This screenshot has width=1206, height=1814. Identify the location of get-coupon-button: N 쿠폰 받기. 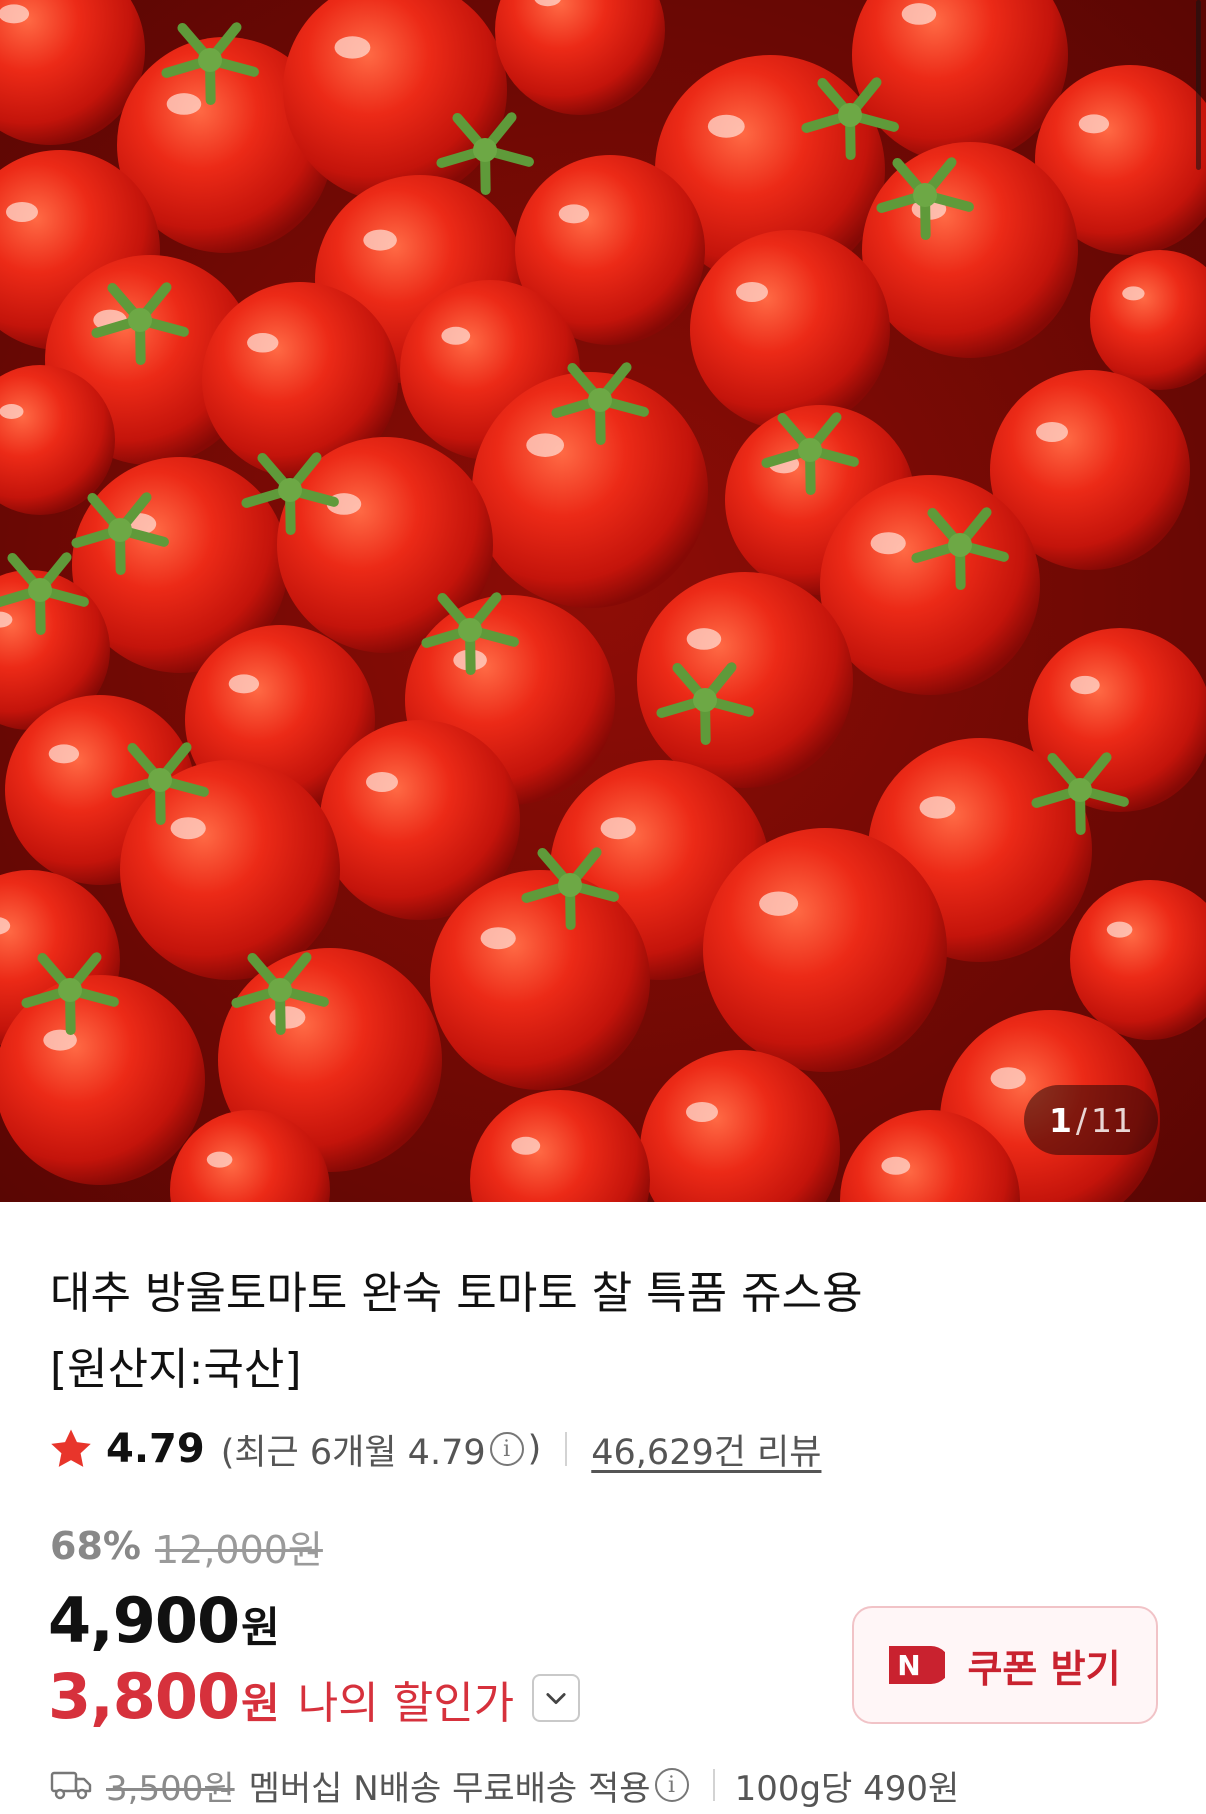
(1005, 1665).